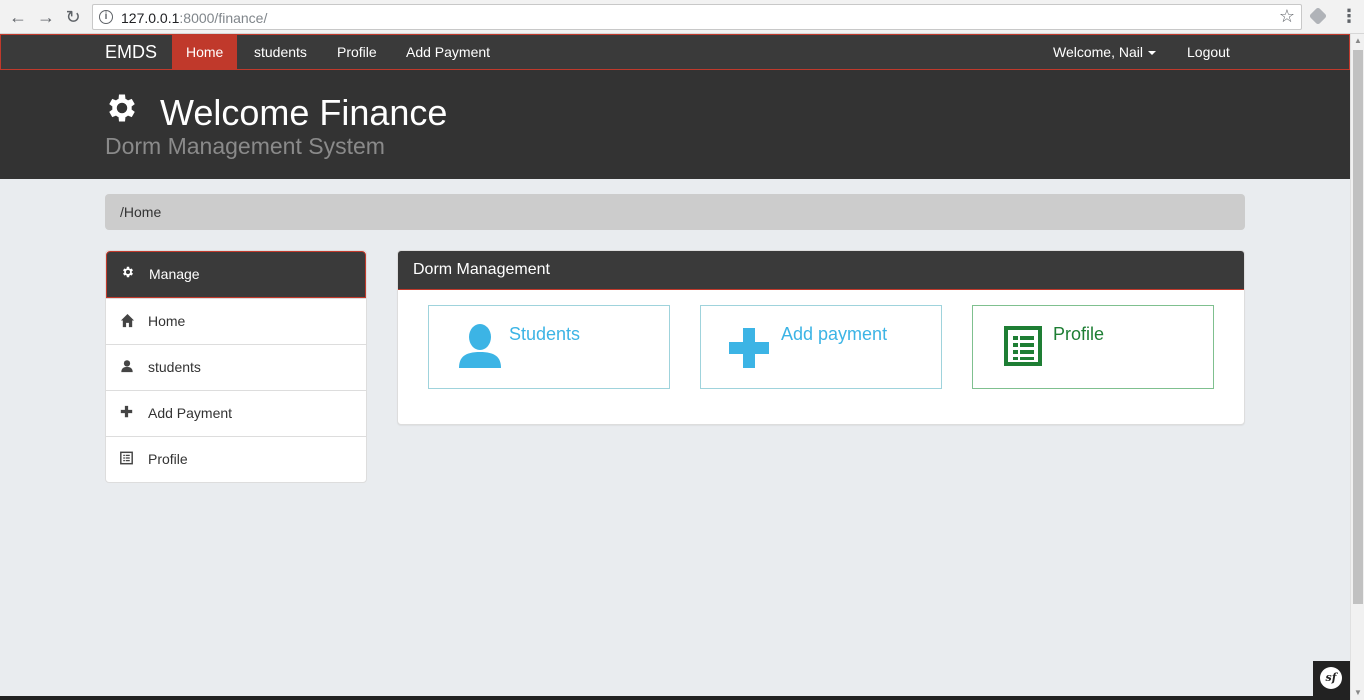  Describe the element at coordinates (448, 52) in the screenshot. I see `nav-add-payment: Add Payment` at that location.